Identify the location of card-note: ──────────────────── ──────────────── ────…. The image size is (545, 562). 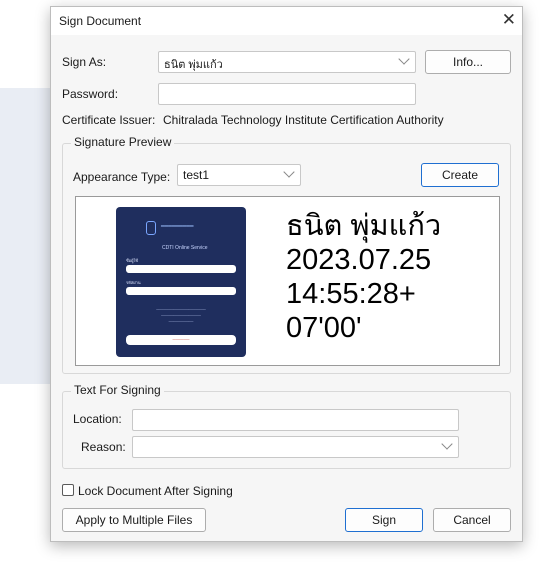
(181, 316).